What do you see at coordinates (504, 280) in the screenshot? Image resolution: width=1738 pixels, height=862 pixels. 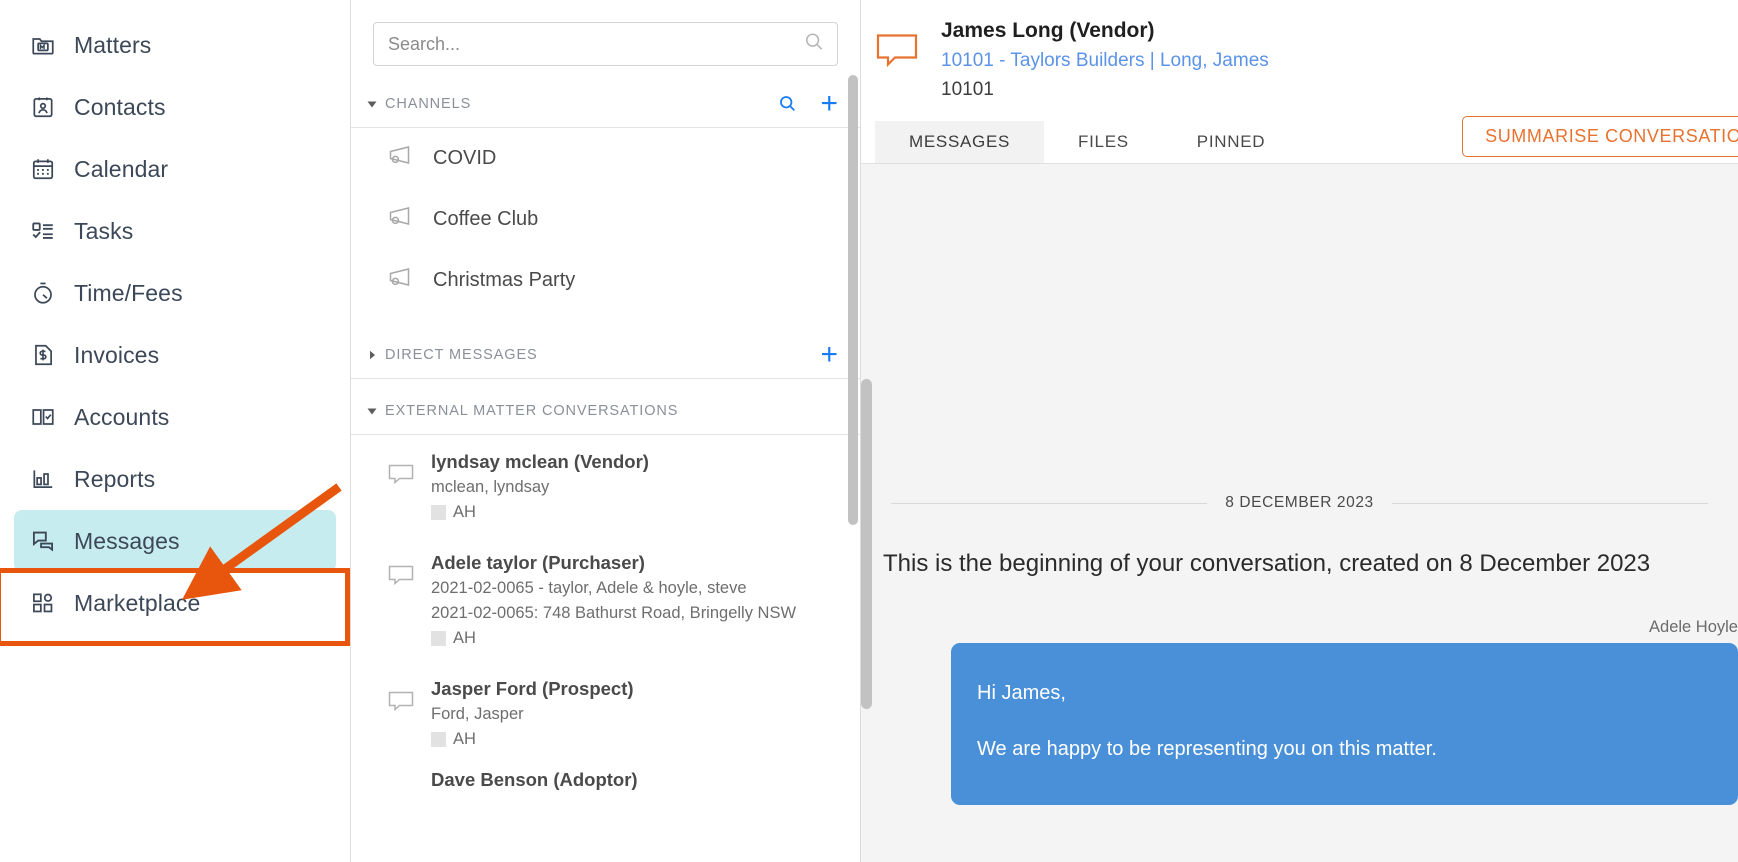 I see `channel-label: Christmas Party` at bounding box center [504, 280].